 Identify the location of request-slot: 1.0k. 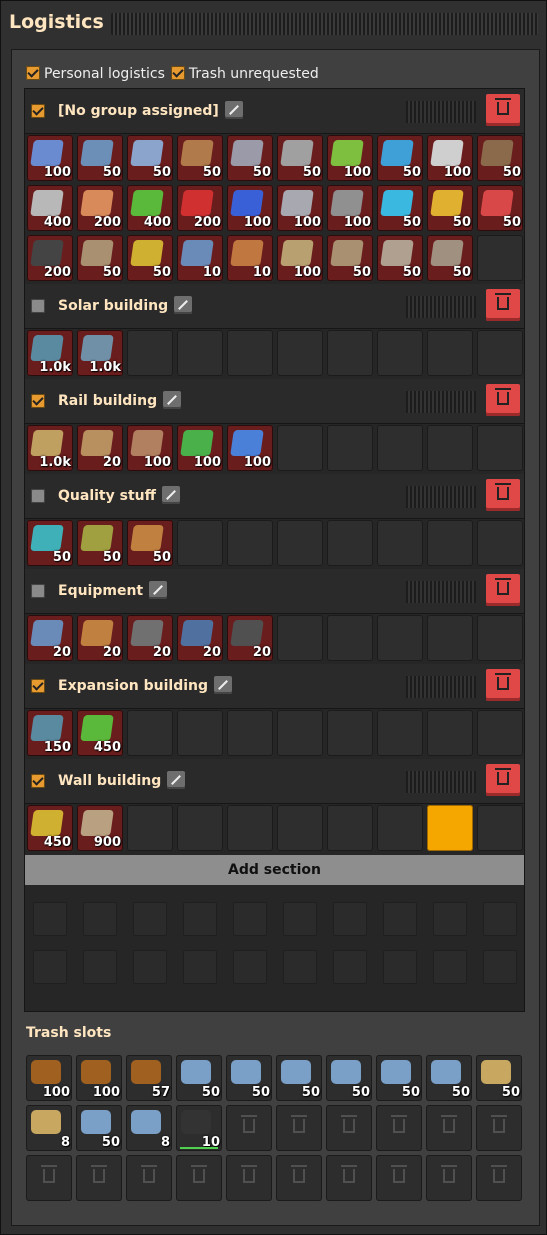
(50, 353).